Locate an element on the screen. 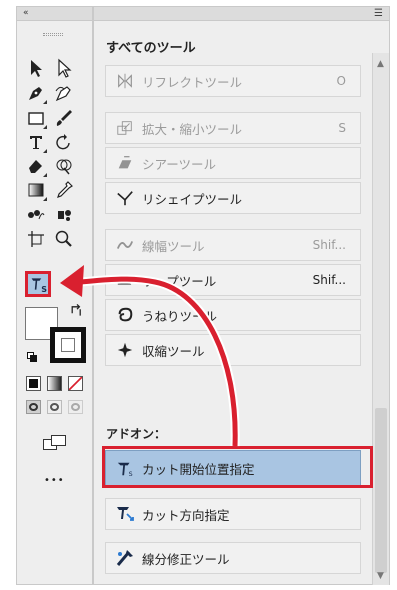 This screenshot has width=397, height=590. tool-item-twirl: うねりツール is located at coordinates (233, 315).